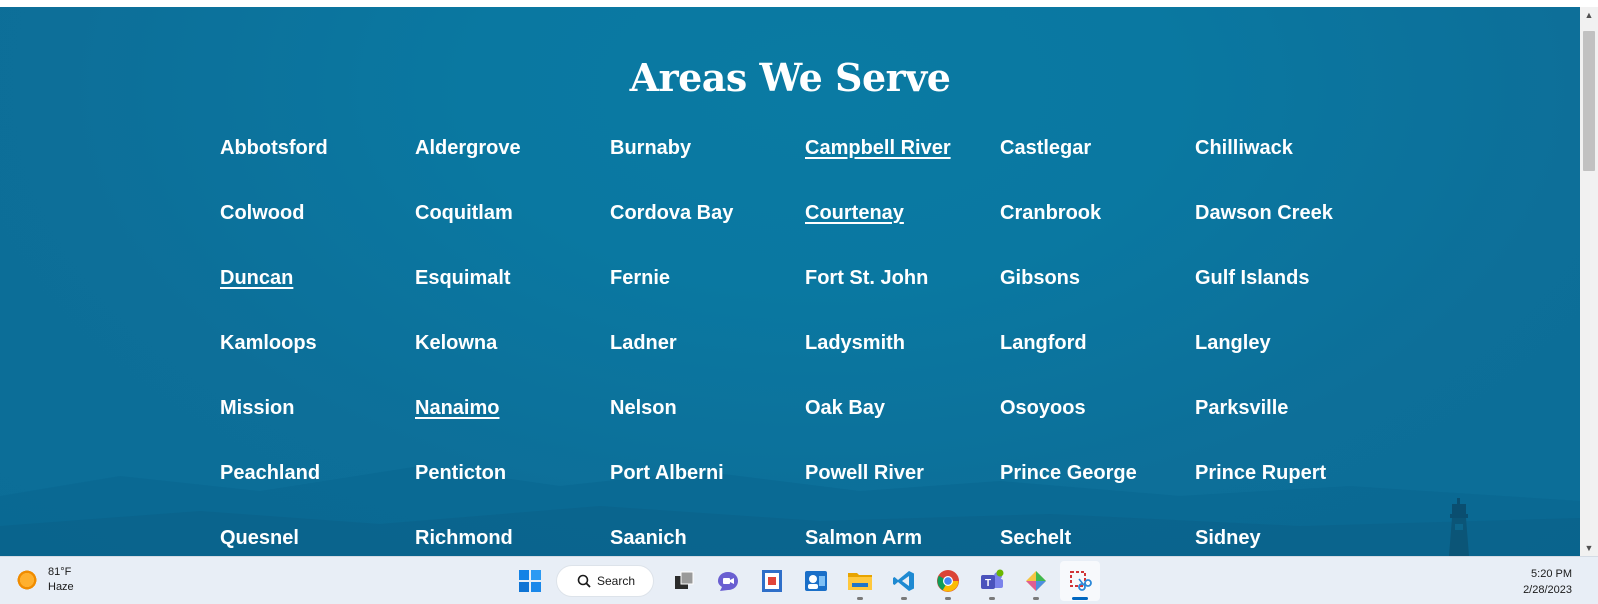 The width and height of the screenshot is (1598, 604). What do you see at coordinates (584, 581) in the screenshot?
I see `search-icon` at bounding box center [584, 581].